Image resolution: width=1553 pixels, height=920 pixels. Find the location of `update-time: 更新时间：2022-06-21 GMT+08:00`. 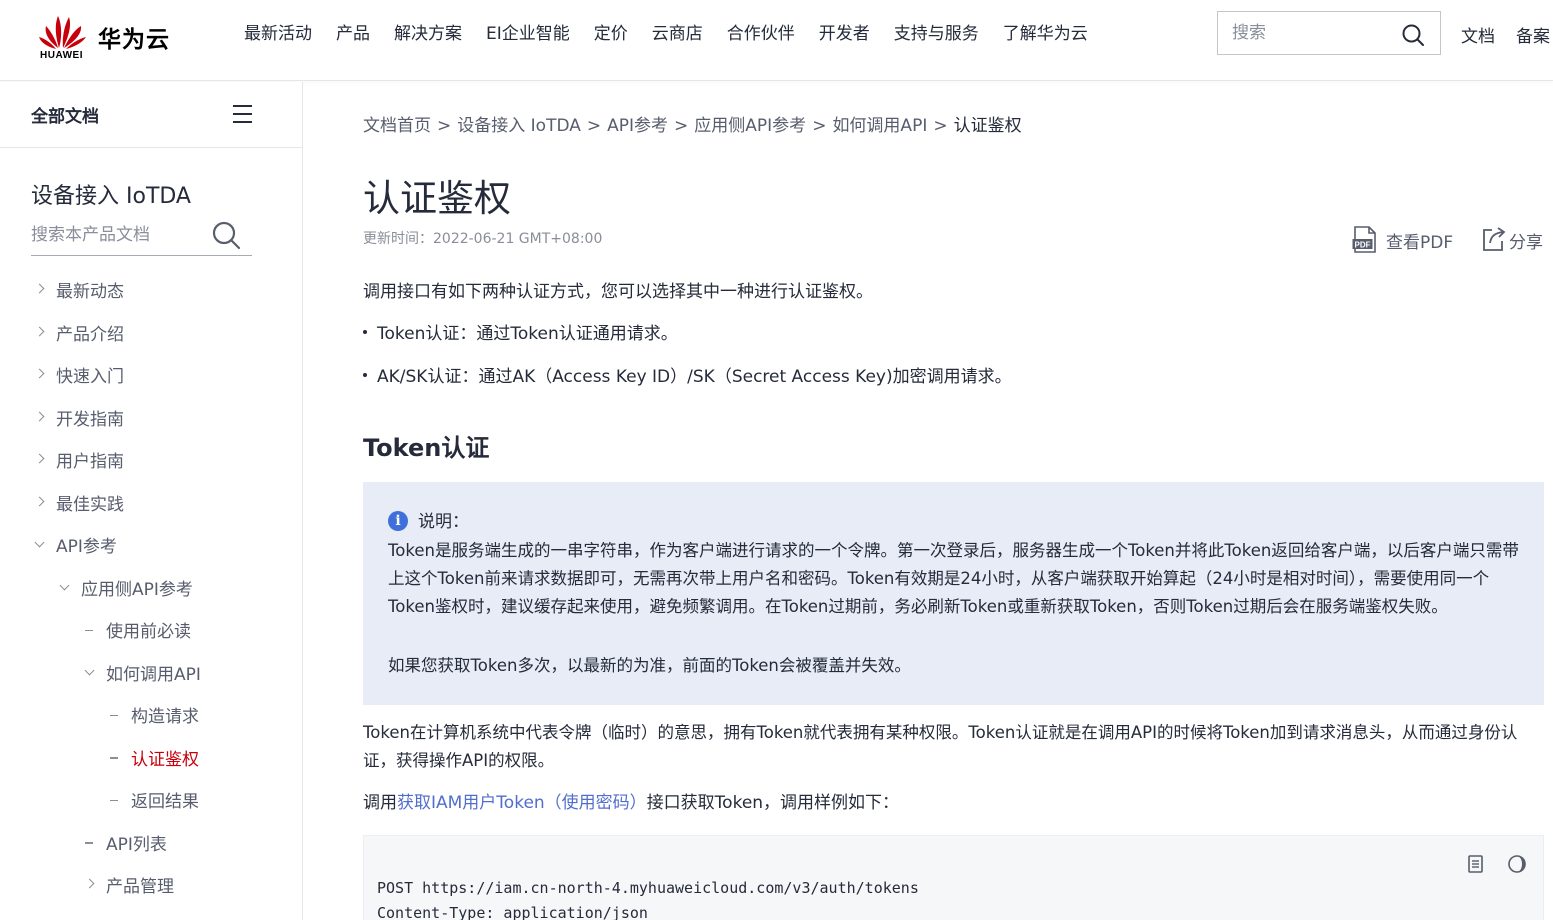

update-time: 更新时间：2022-06-21 GMT+08:00 is located at coordinates (483, 239).